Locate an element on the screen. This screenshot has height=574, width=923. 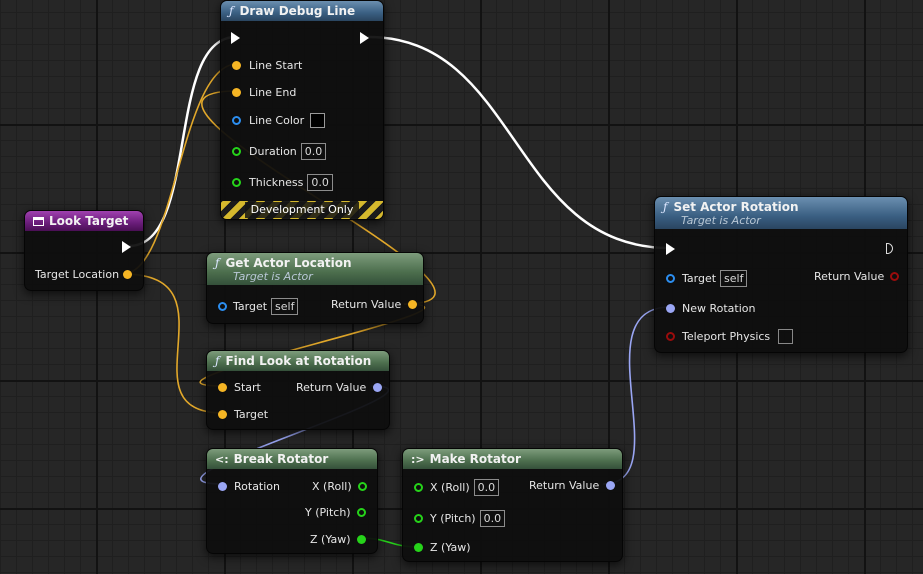
new-rotation-pin: New Rotation is located at coordinates (711, 308).